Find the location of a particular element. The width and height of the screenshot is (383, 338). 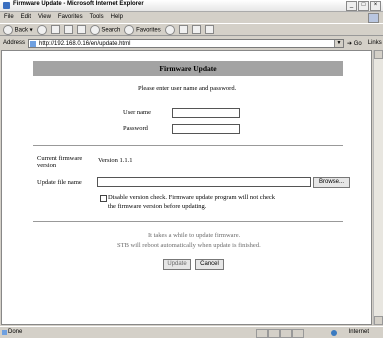

go-button: ➔ Go is located at coordinates (354, 43).